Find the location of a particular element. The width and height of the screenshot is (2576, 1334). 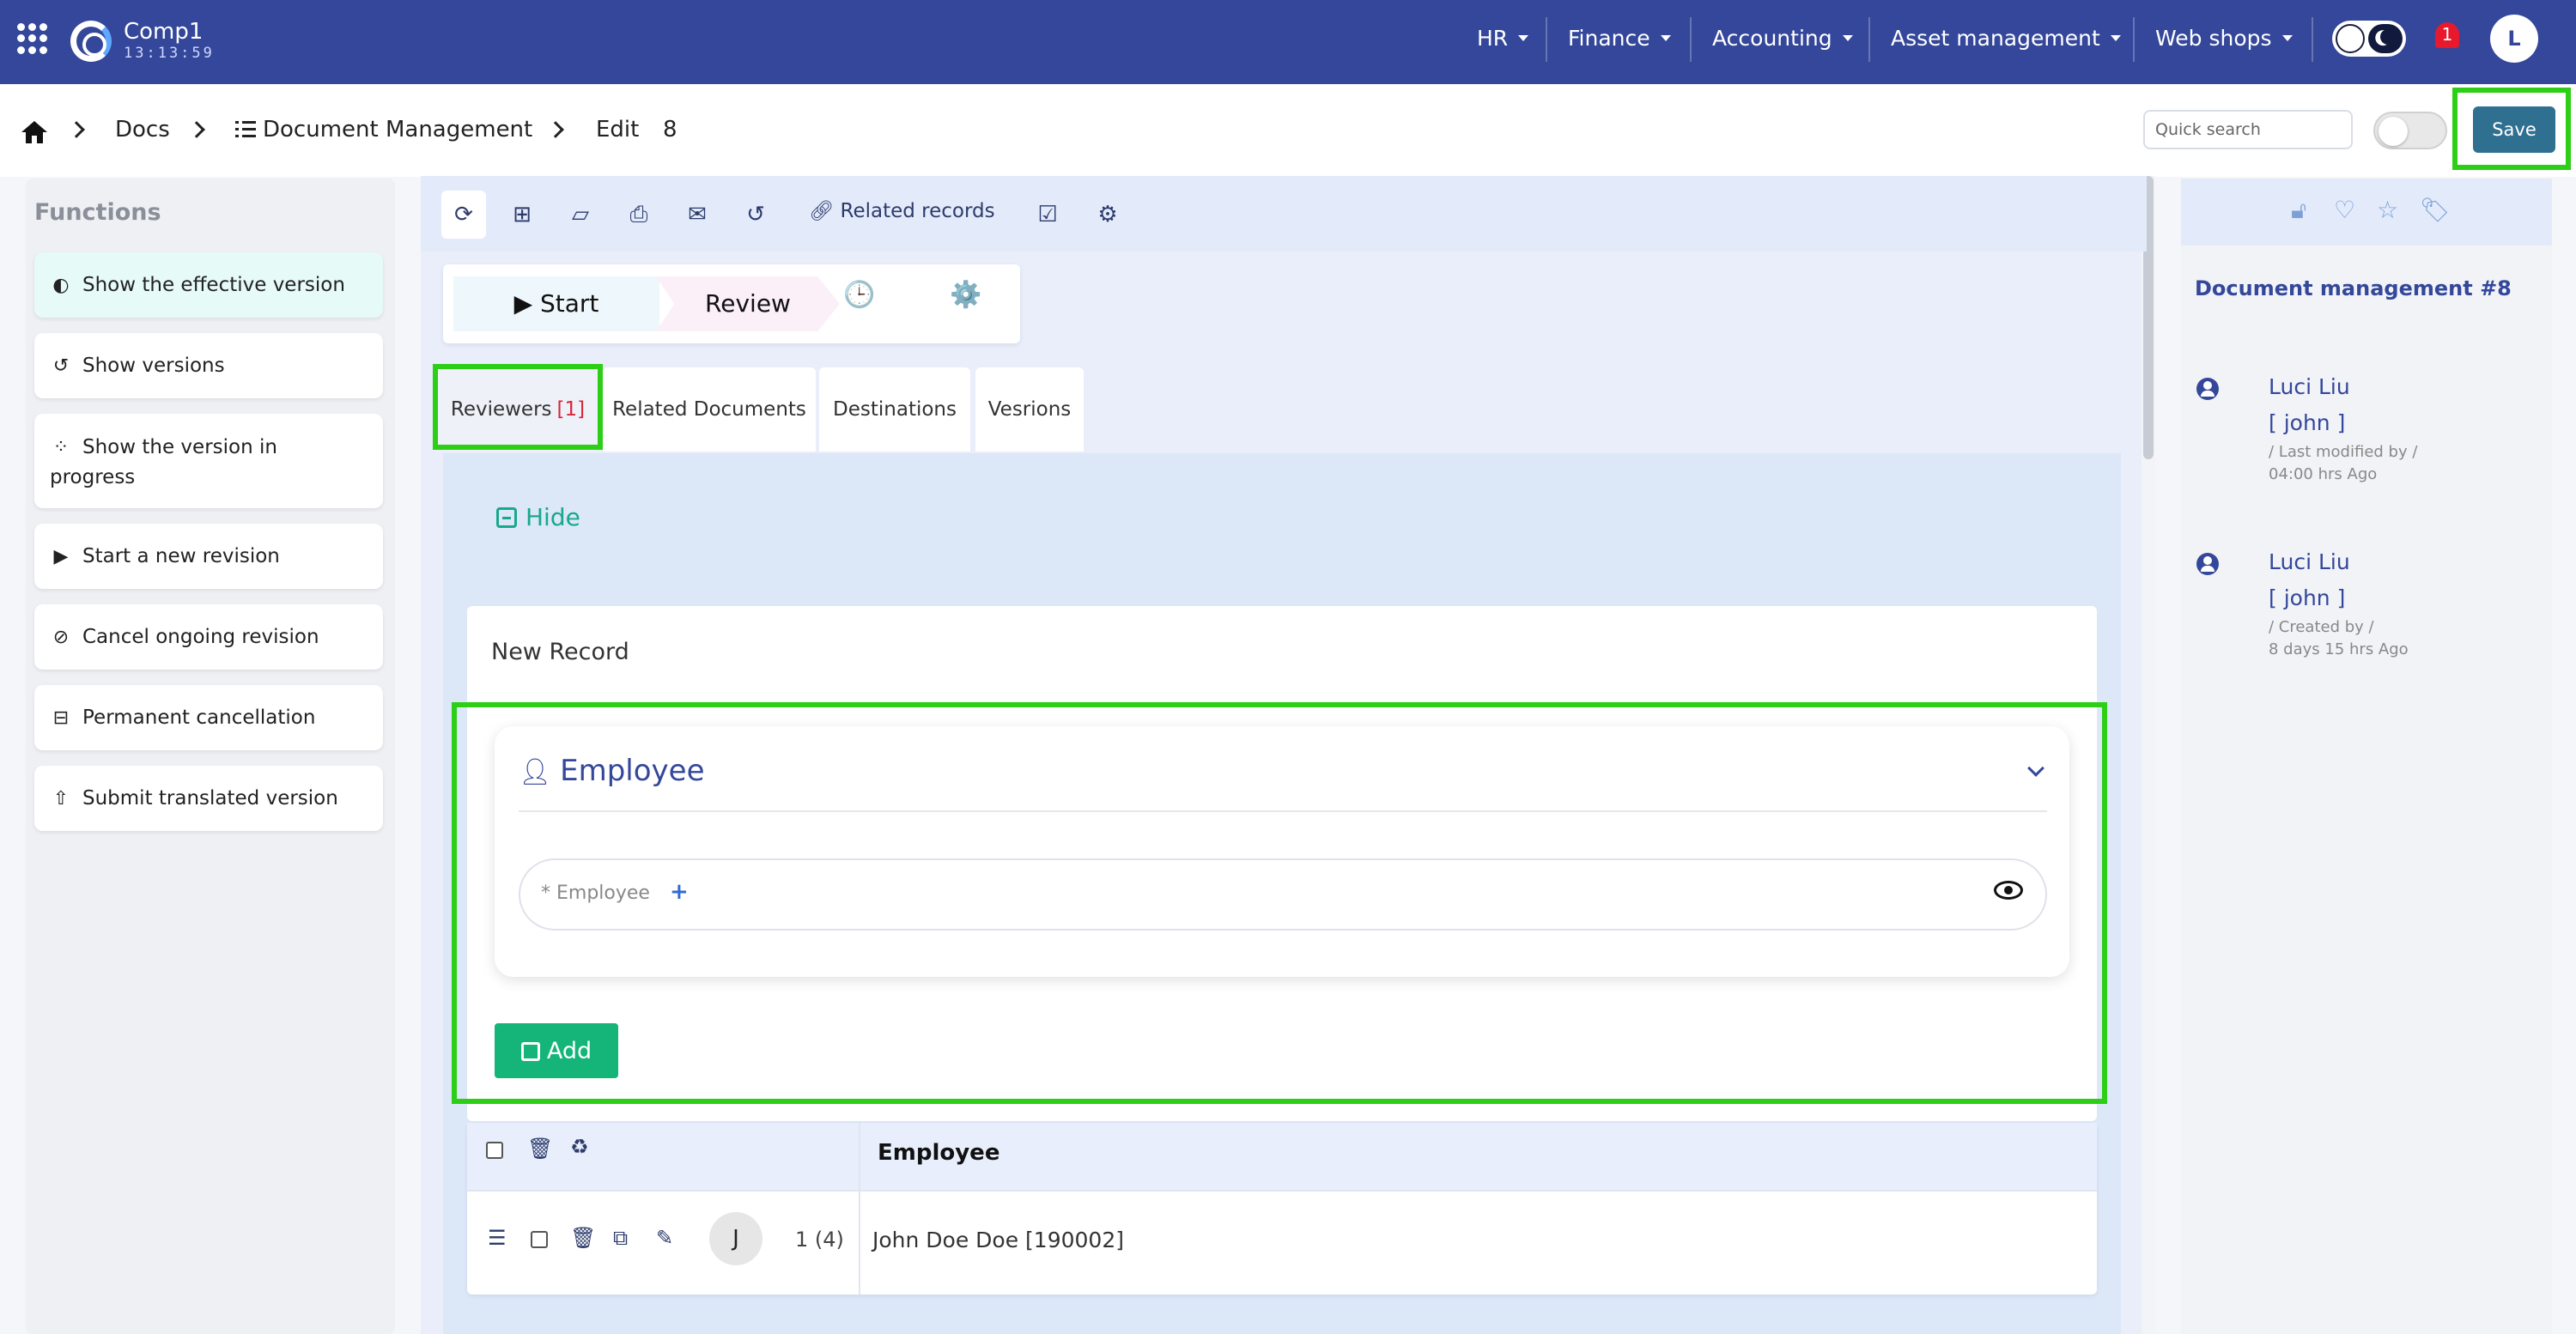

checklist-icon: ☑ is located at coordinates (1047, 214).